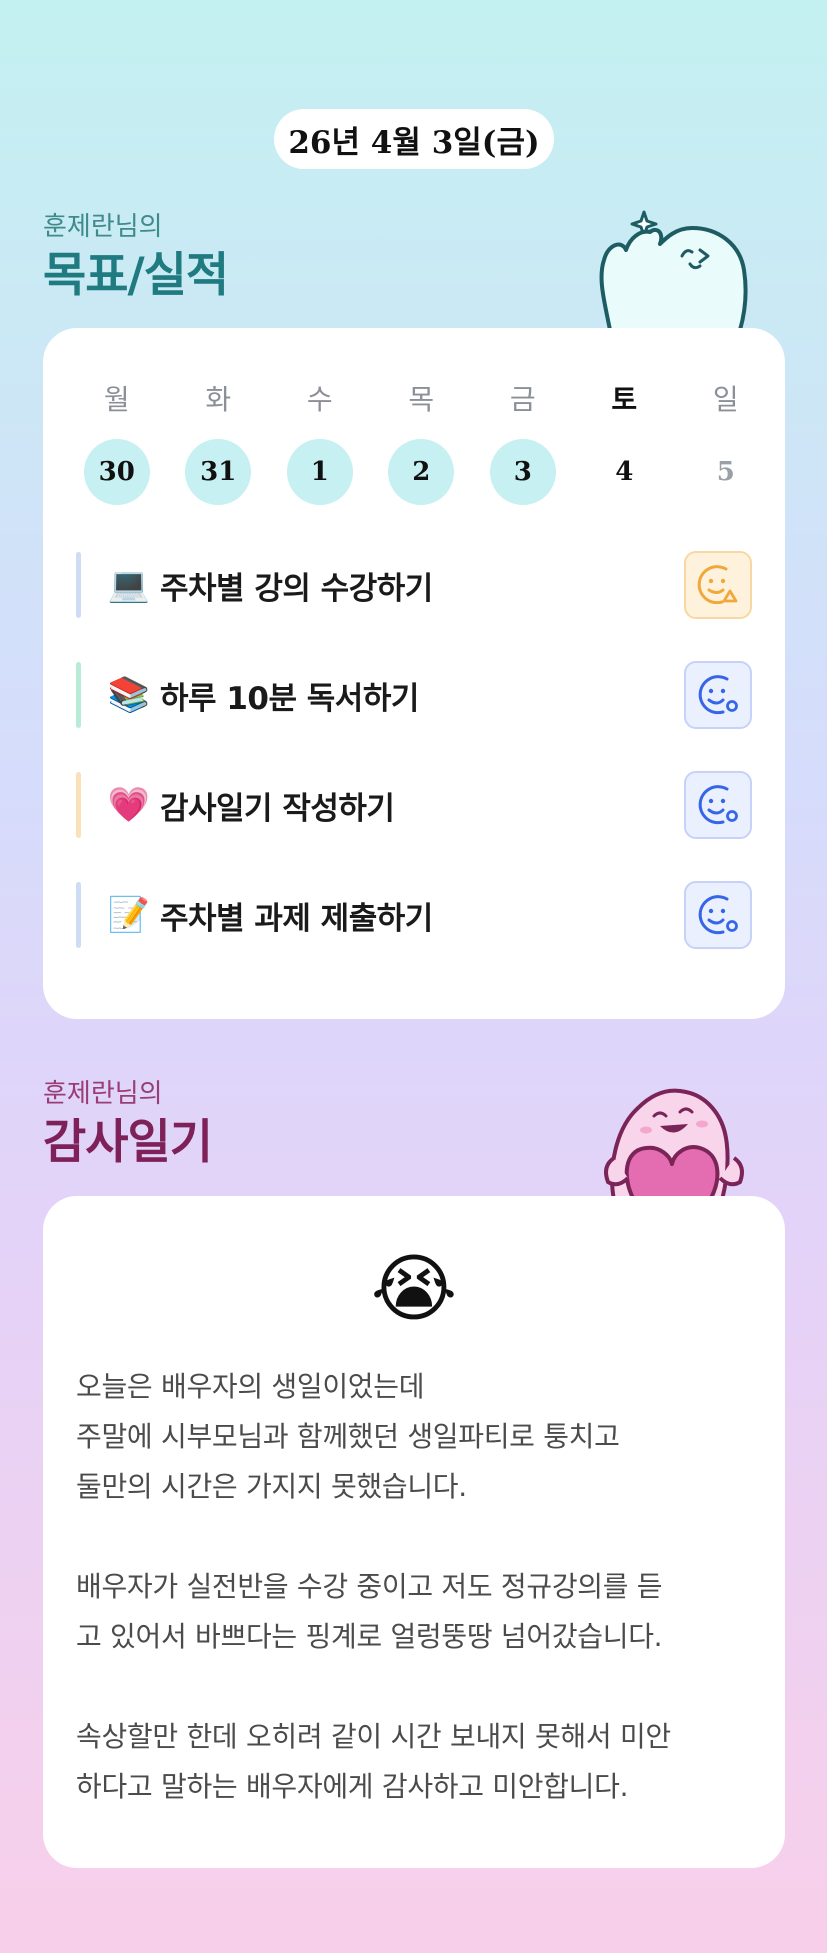 The height and width of the screenshot is (1953, 827). I want to click on goal-item: 📚 하루 10분 독서하기, so click(414, 695).